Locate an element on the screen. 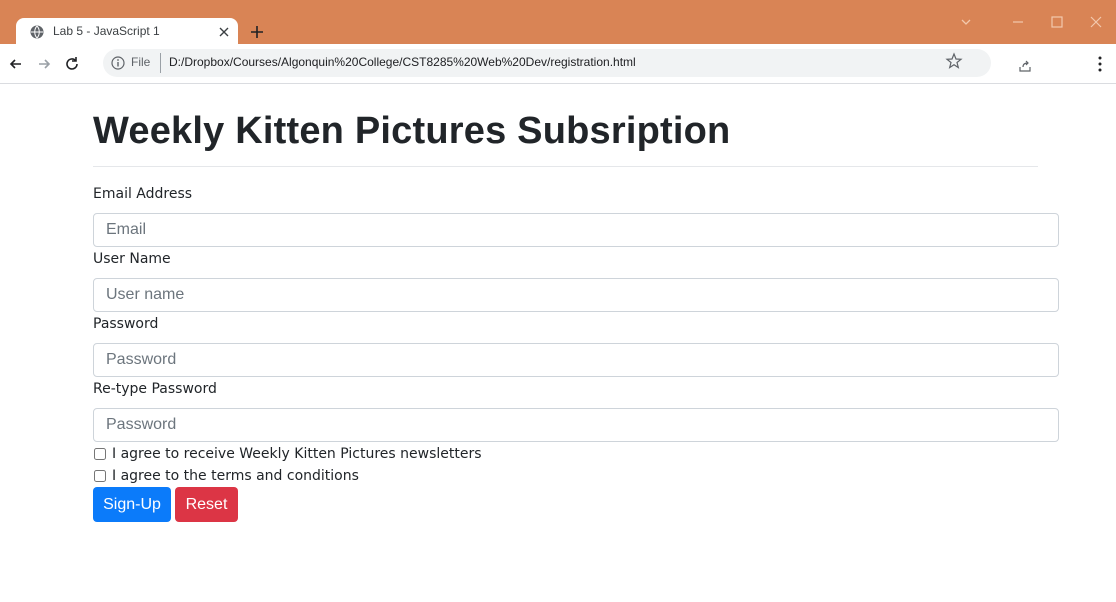 The width and height of the screenshot is (1116, 602). back-arrow-icon is located at coordinates (16, 64).